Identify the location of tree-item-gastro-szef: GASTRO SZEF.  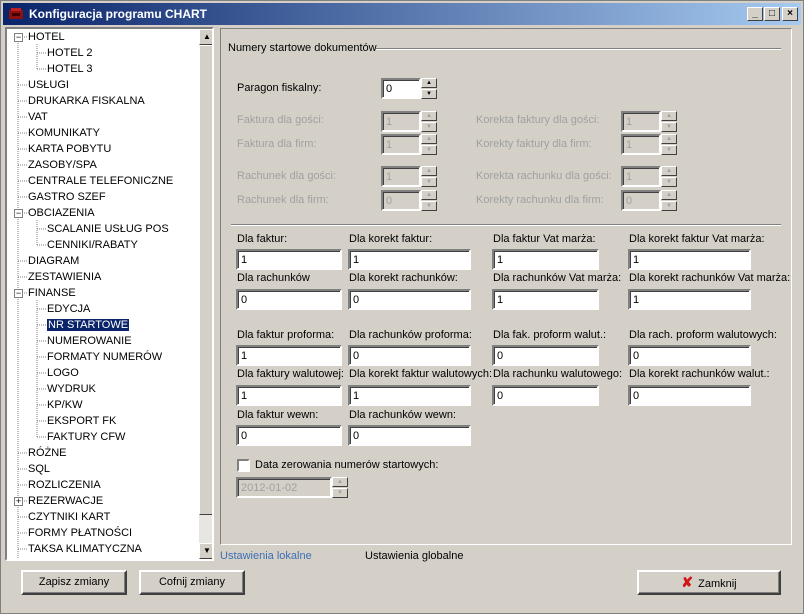
(67, 197).